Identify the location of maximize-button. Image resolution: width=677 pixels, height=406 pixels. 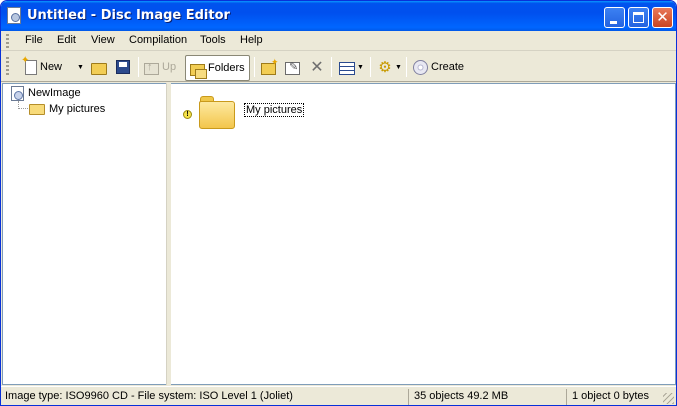
(638, 17).